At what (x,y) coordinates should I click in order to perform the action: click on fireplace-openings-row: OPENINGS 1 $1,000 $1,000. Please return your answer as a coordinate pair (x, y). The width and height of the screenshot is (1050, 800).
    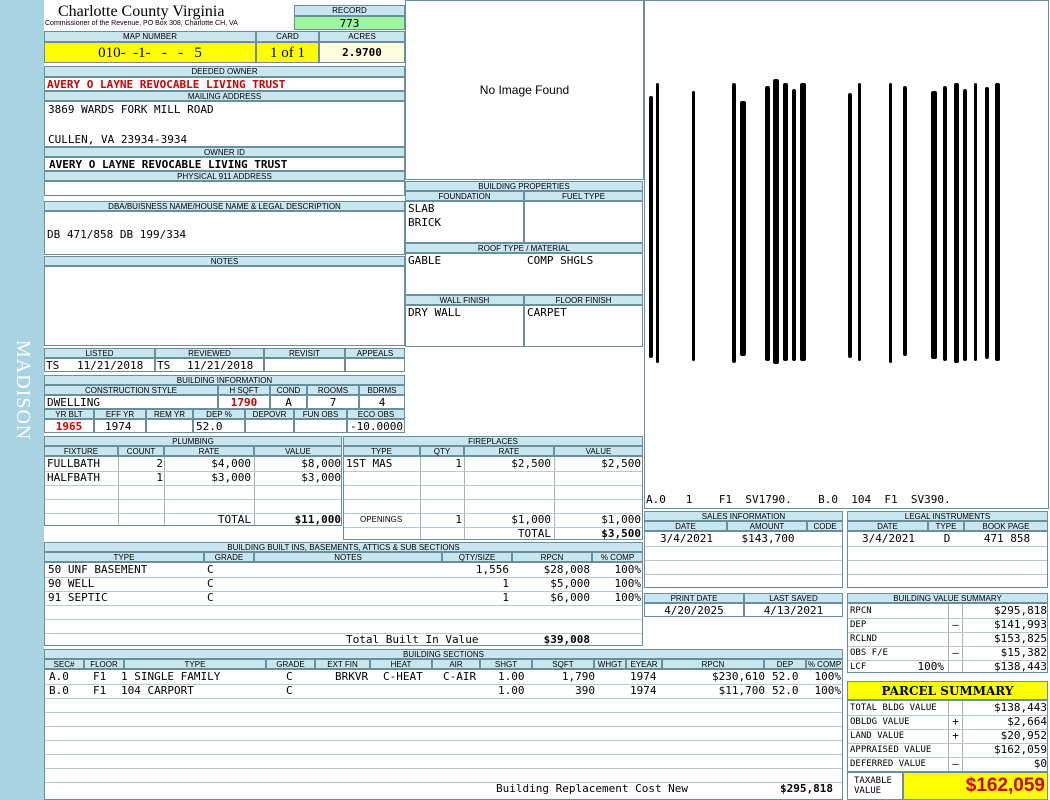
    Looking at the image, I should click on (493, 520).